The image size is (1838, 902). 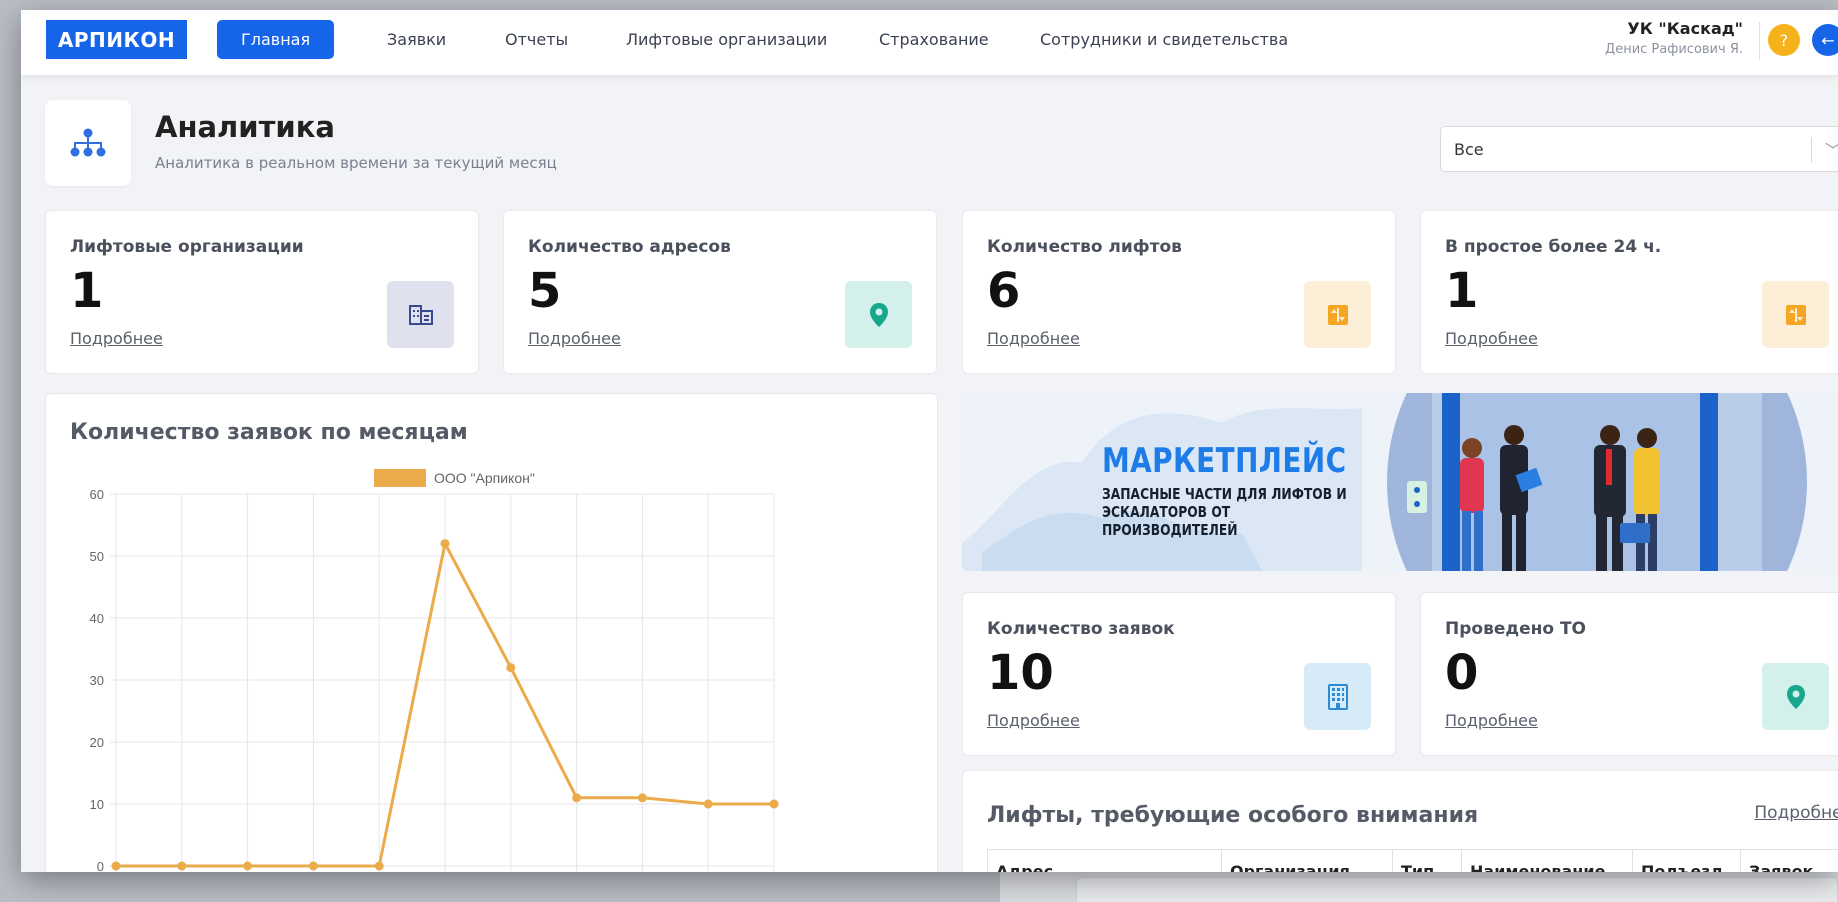 What do you see at coordinates (1164, 39) in the screenshot?
I see `nav-employees: Сотрудники и свидетельства` at bounding box center [1164, 39].